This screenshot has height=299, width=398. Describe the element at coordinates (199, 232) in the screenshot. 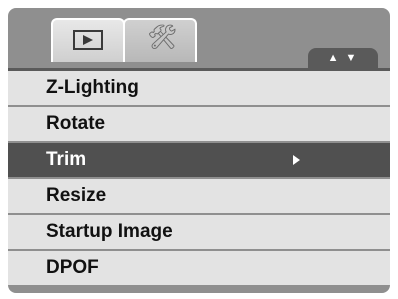

I see `menu-item-startup-image: Startup Image` at that location.